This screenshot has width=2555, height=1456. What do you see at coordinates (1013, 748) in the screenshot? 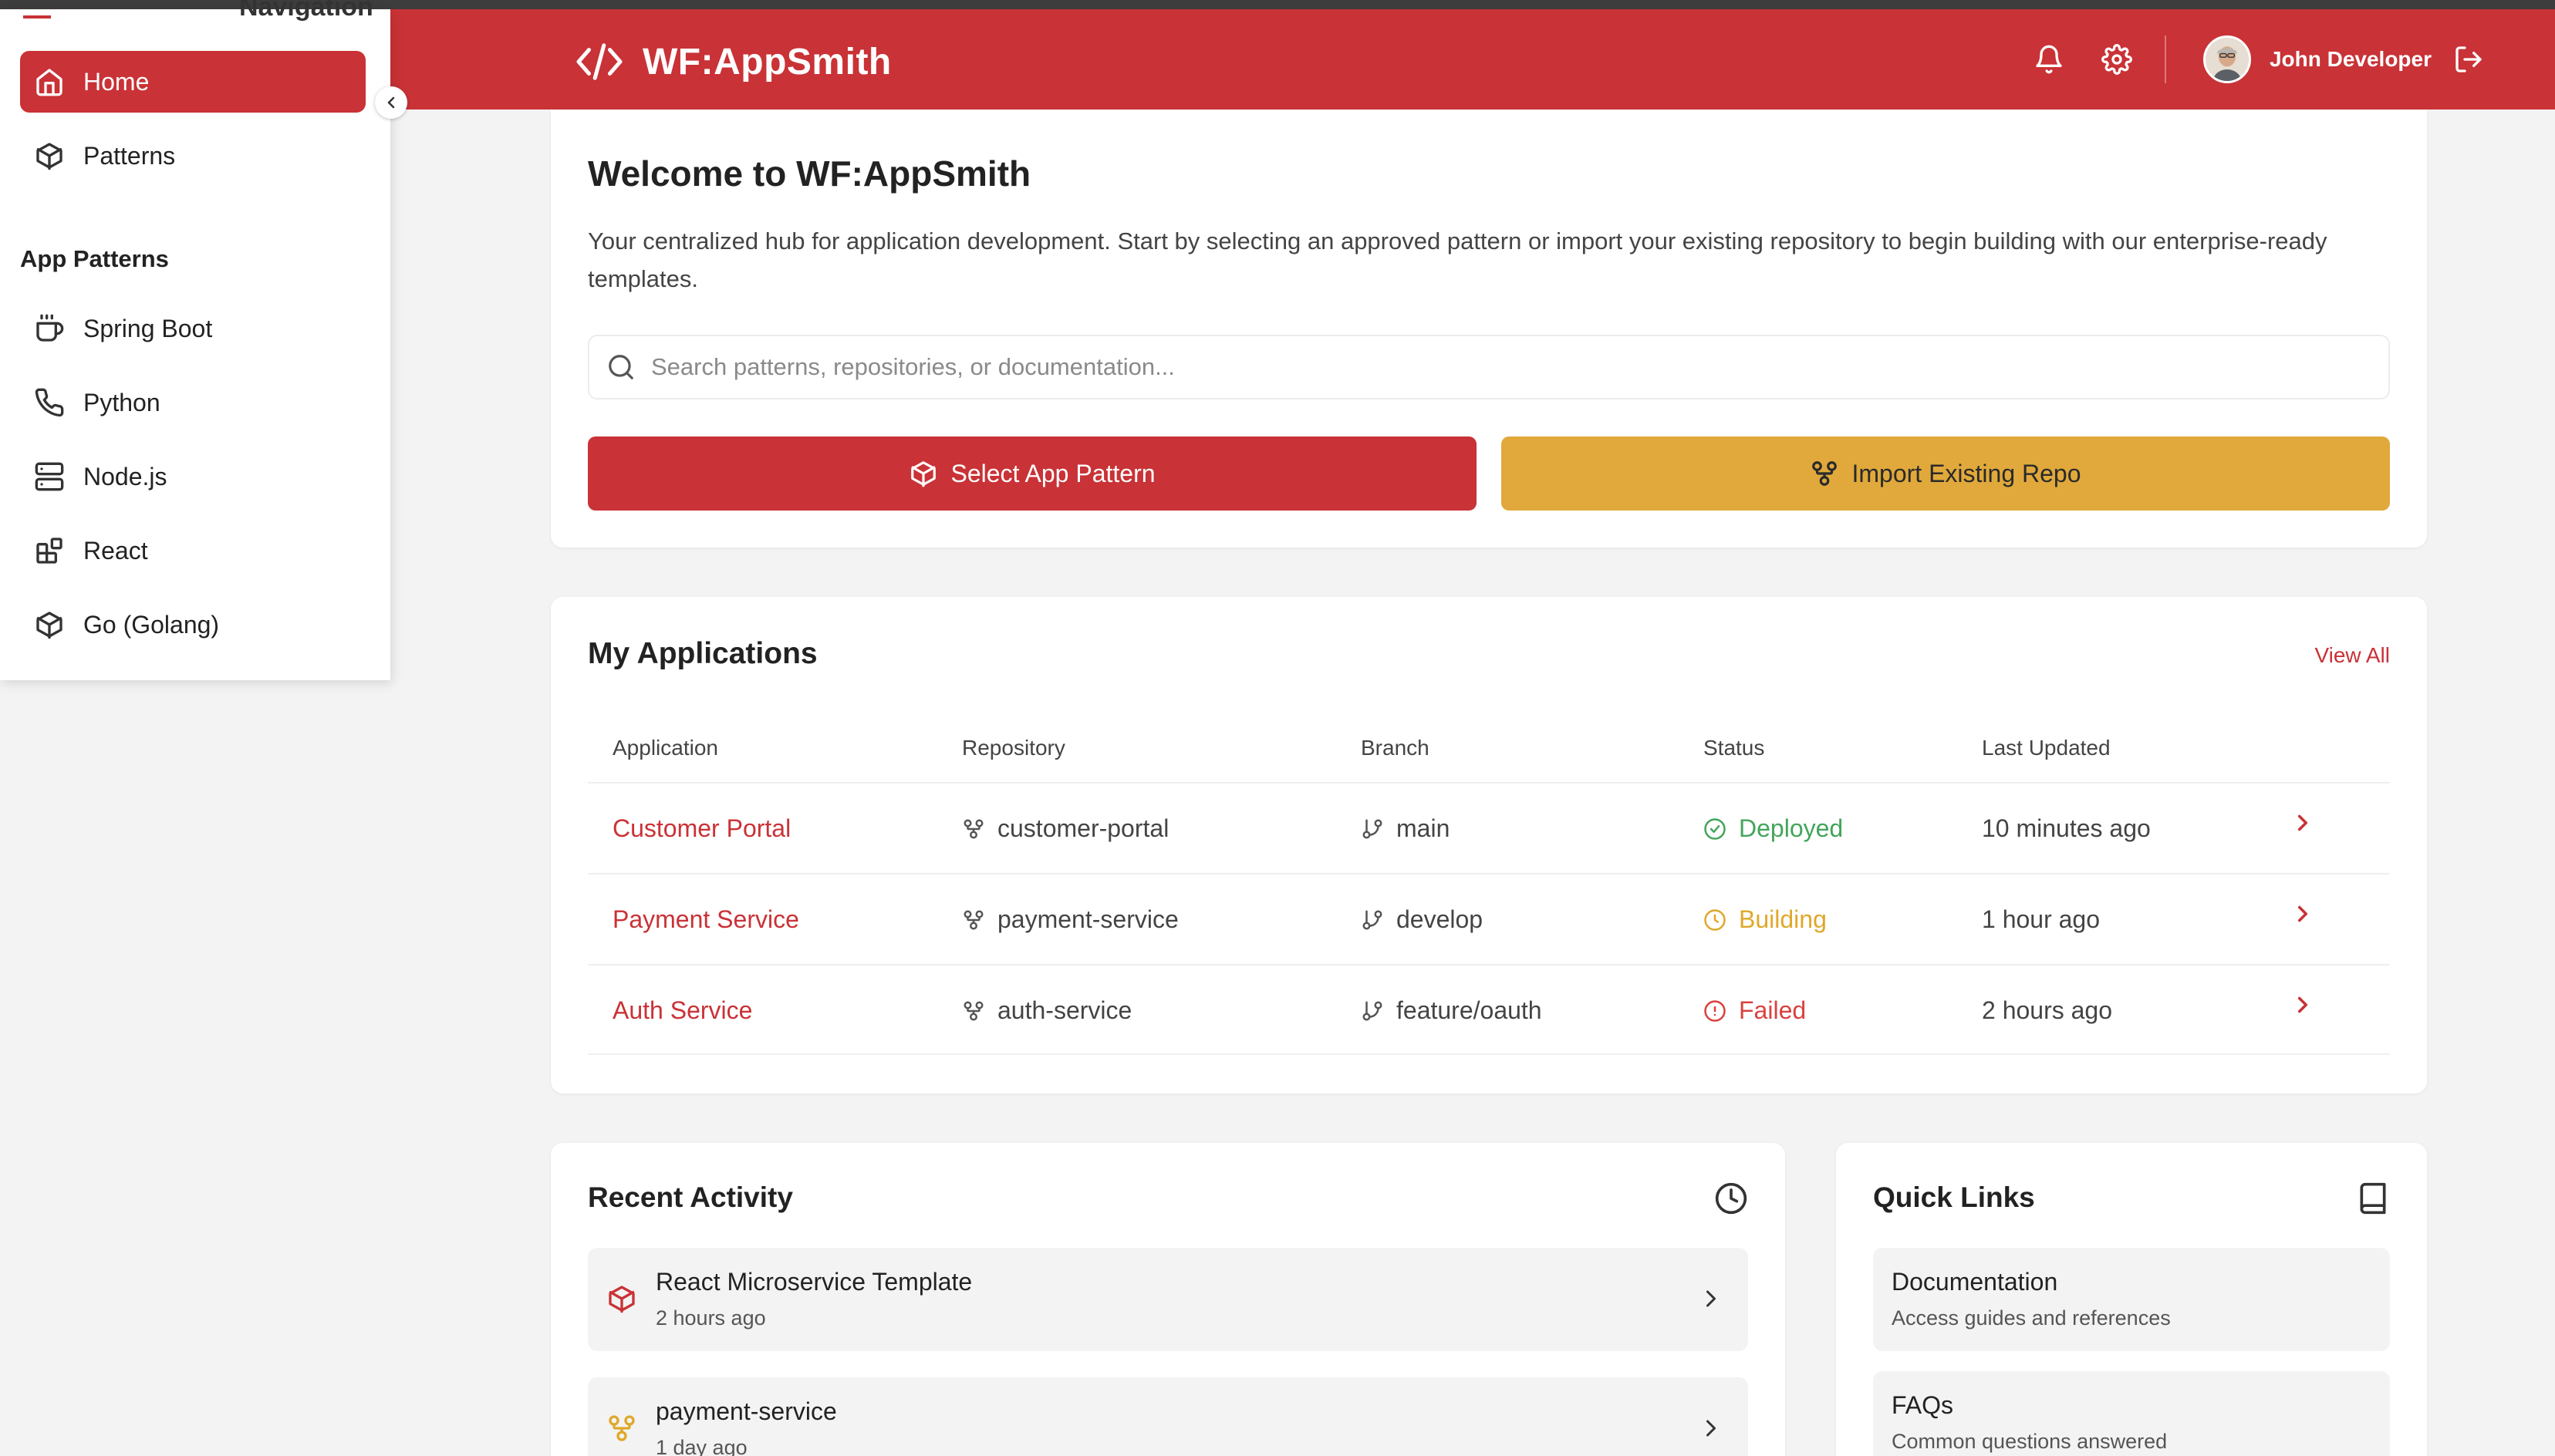
I see `column-header-repository: Repository` at bounding box center [1013, 748].